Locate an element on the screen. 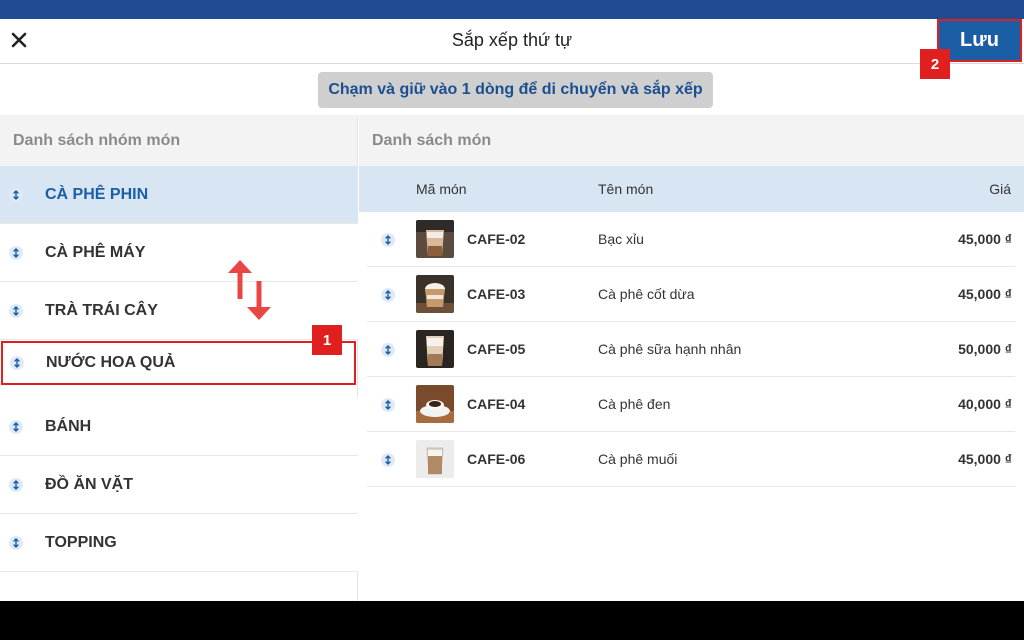 The height and width of the screenshot is (640, 1024). dish-row-cafe-03: CAFE-03 Cà phê cốt dừa 45,000 ₫ is located at coordinates (691, 294).